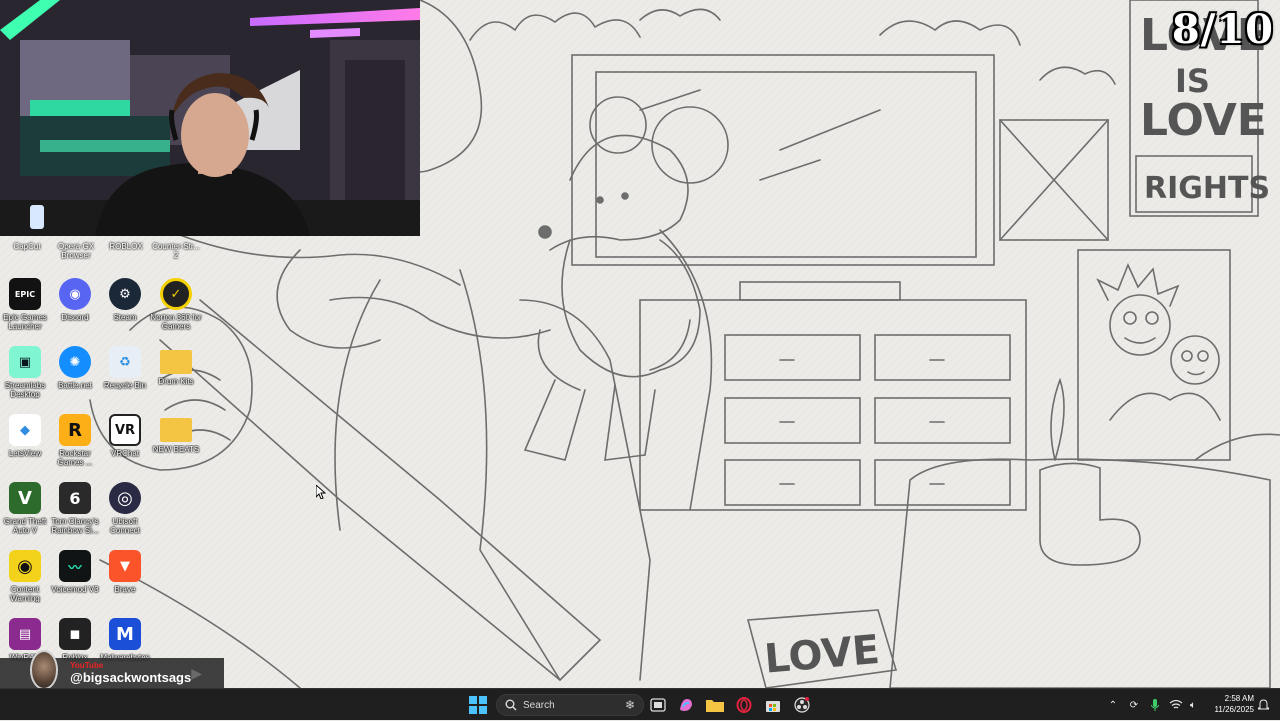 The height and width of the screenshot is (721, 1280). I want to click on desktop-icon-label-partial: ROBLOX, so click(126, 246).